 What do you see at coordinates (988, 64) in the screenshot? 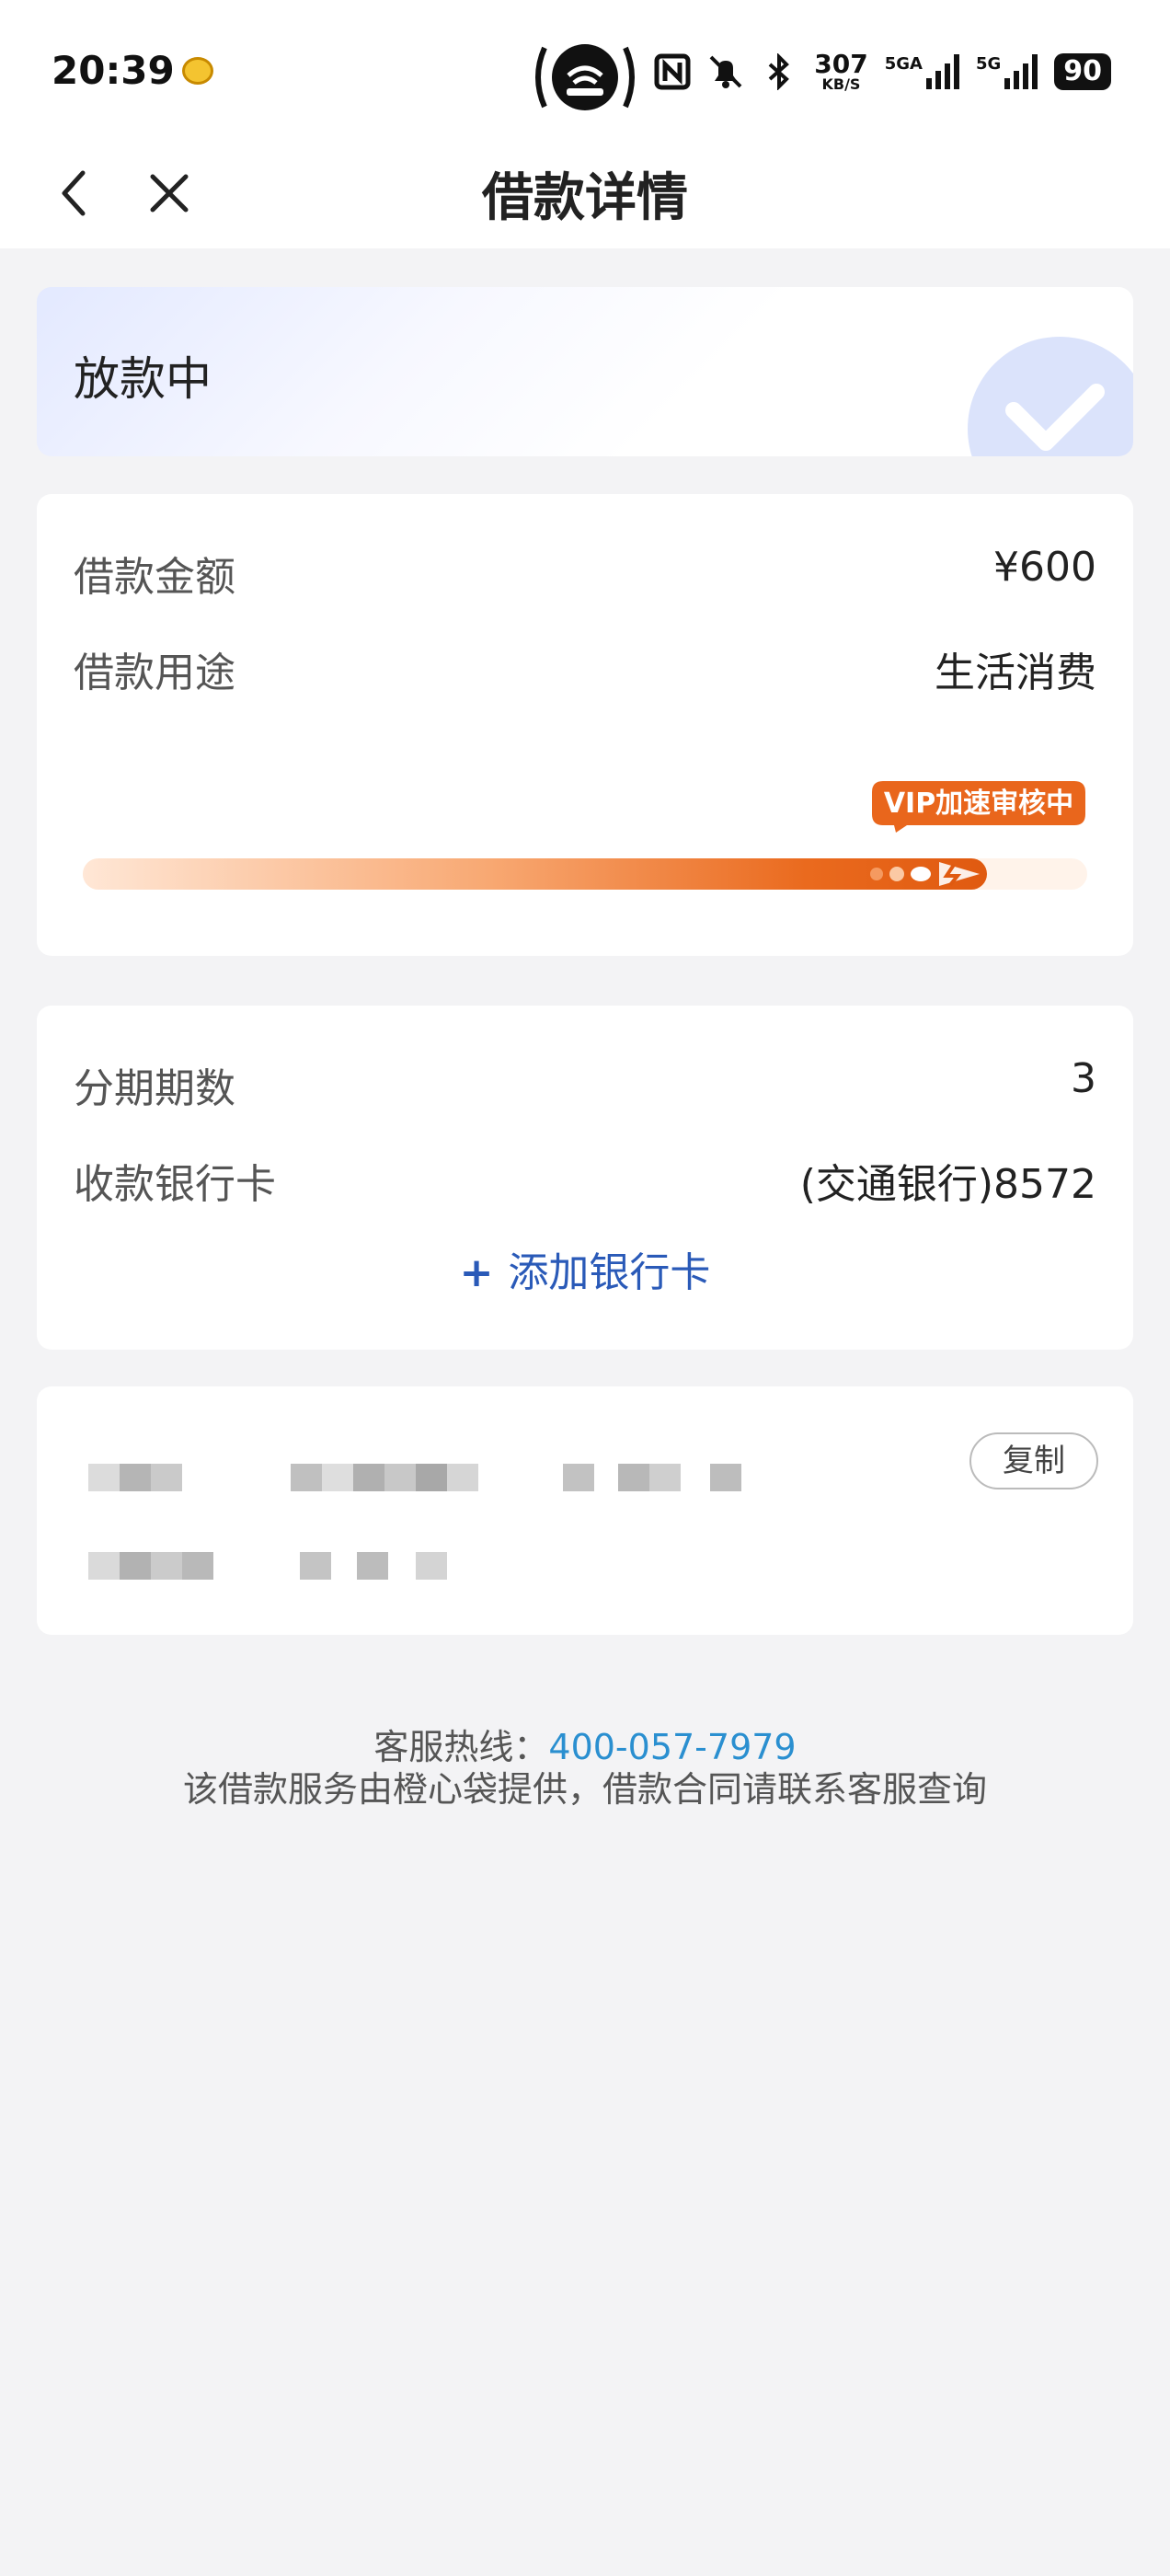
I see `signal-5g-label: 5G` at bounding box center [988, 64].